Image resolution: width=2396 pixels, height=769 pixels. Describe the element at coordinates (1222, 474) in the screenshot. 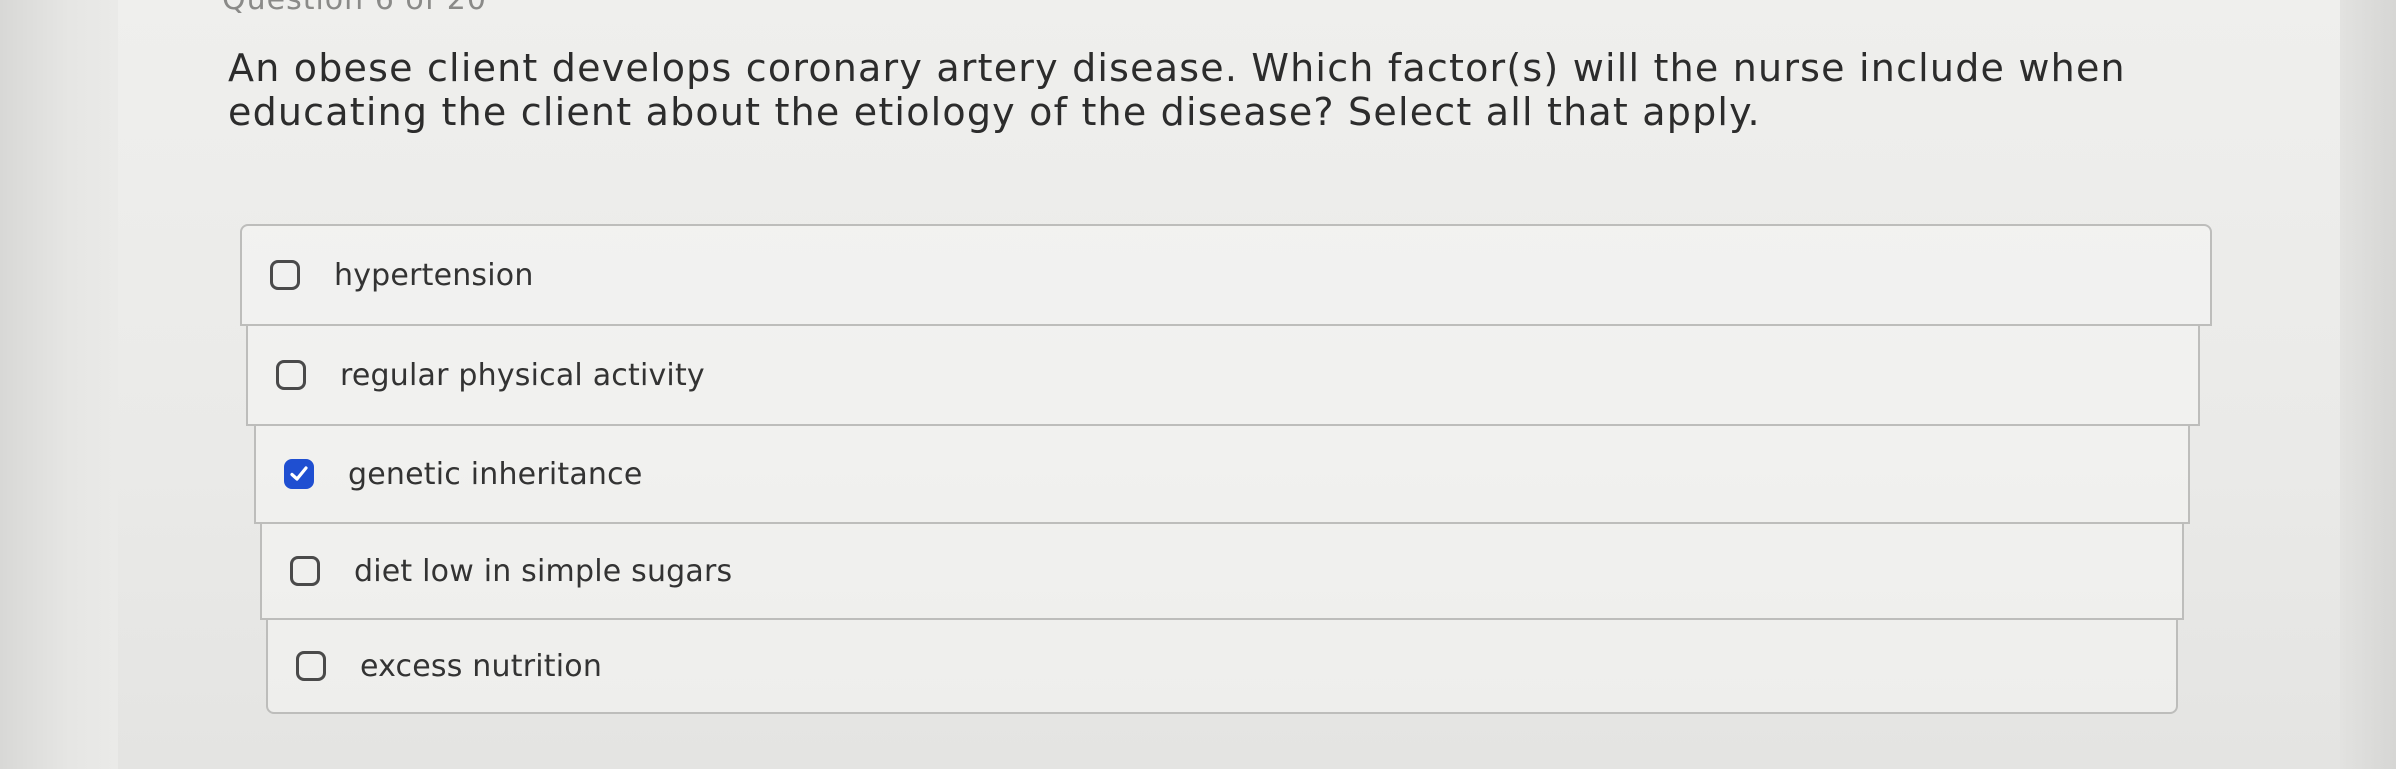

I see `answer-option-genetic-inheritance: genetic inheritance` at that location.